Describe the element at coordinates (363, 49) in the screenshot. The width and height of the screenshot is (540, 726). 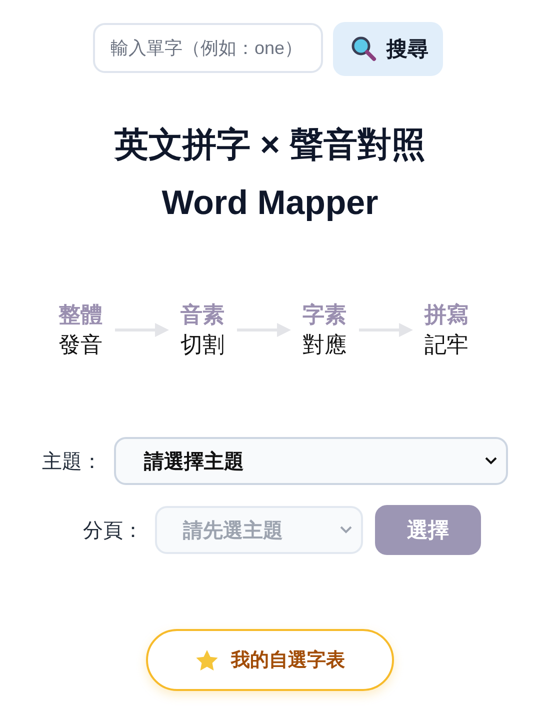
I see `search-icon` at that location.